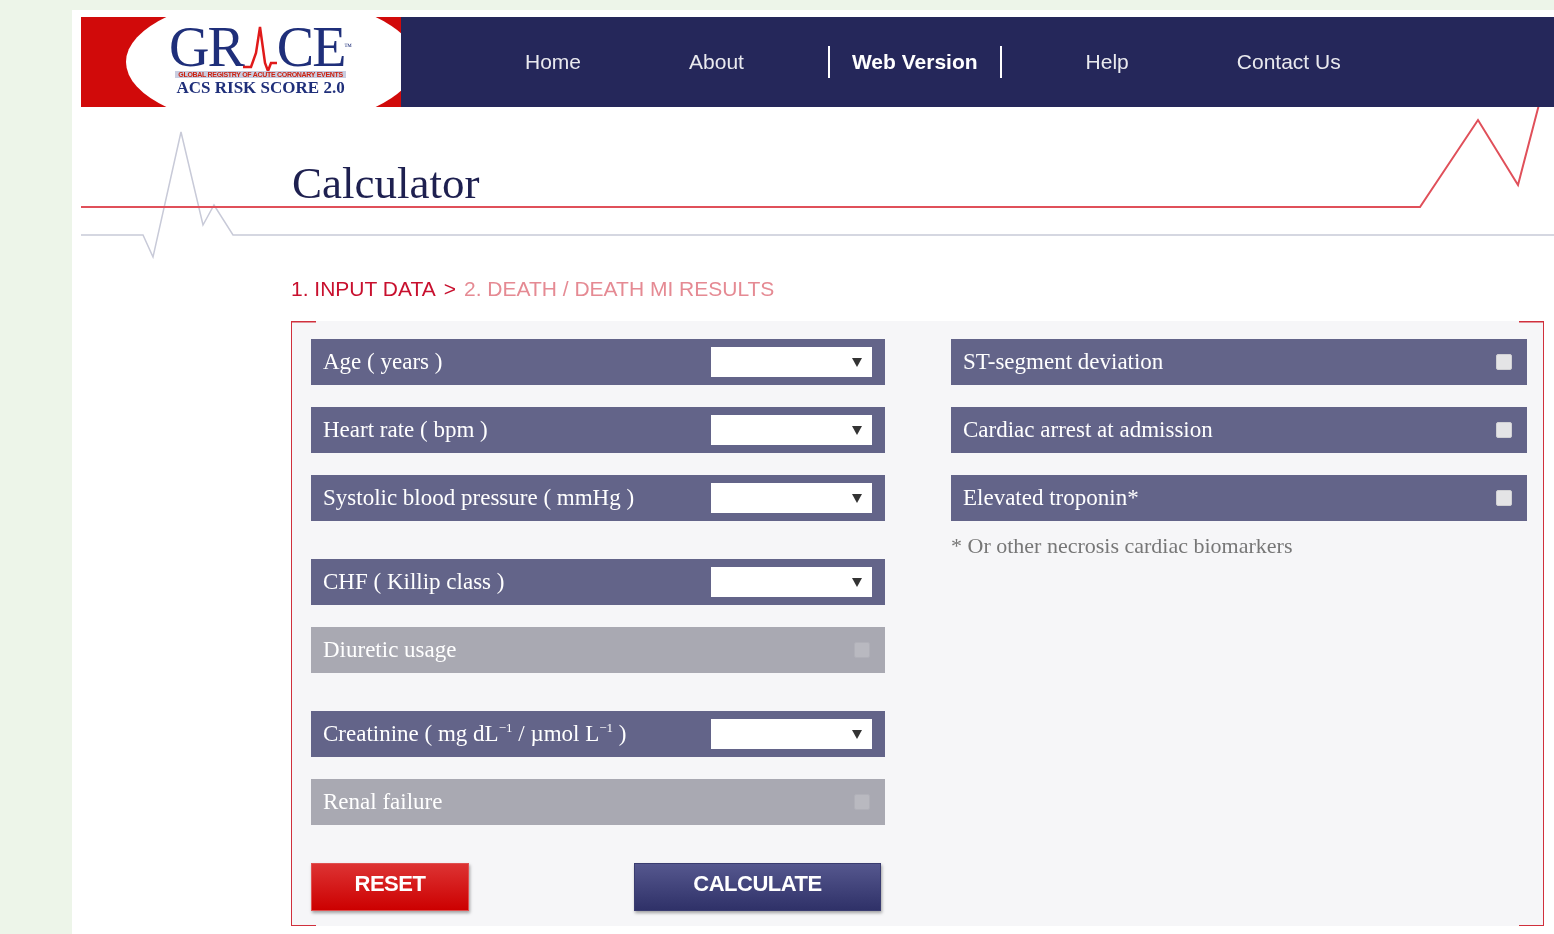 The image size is (1554, 934). I want to click on field-label: ST-segment deviation, so click(1063, 362).